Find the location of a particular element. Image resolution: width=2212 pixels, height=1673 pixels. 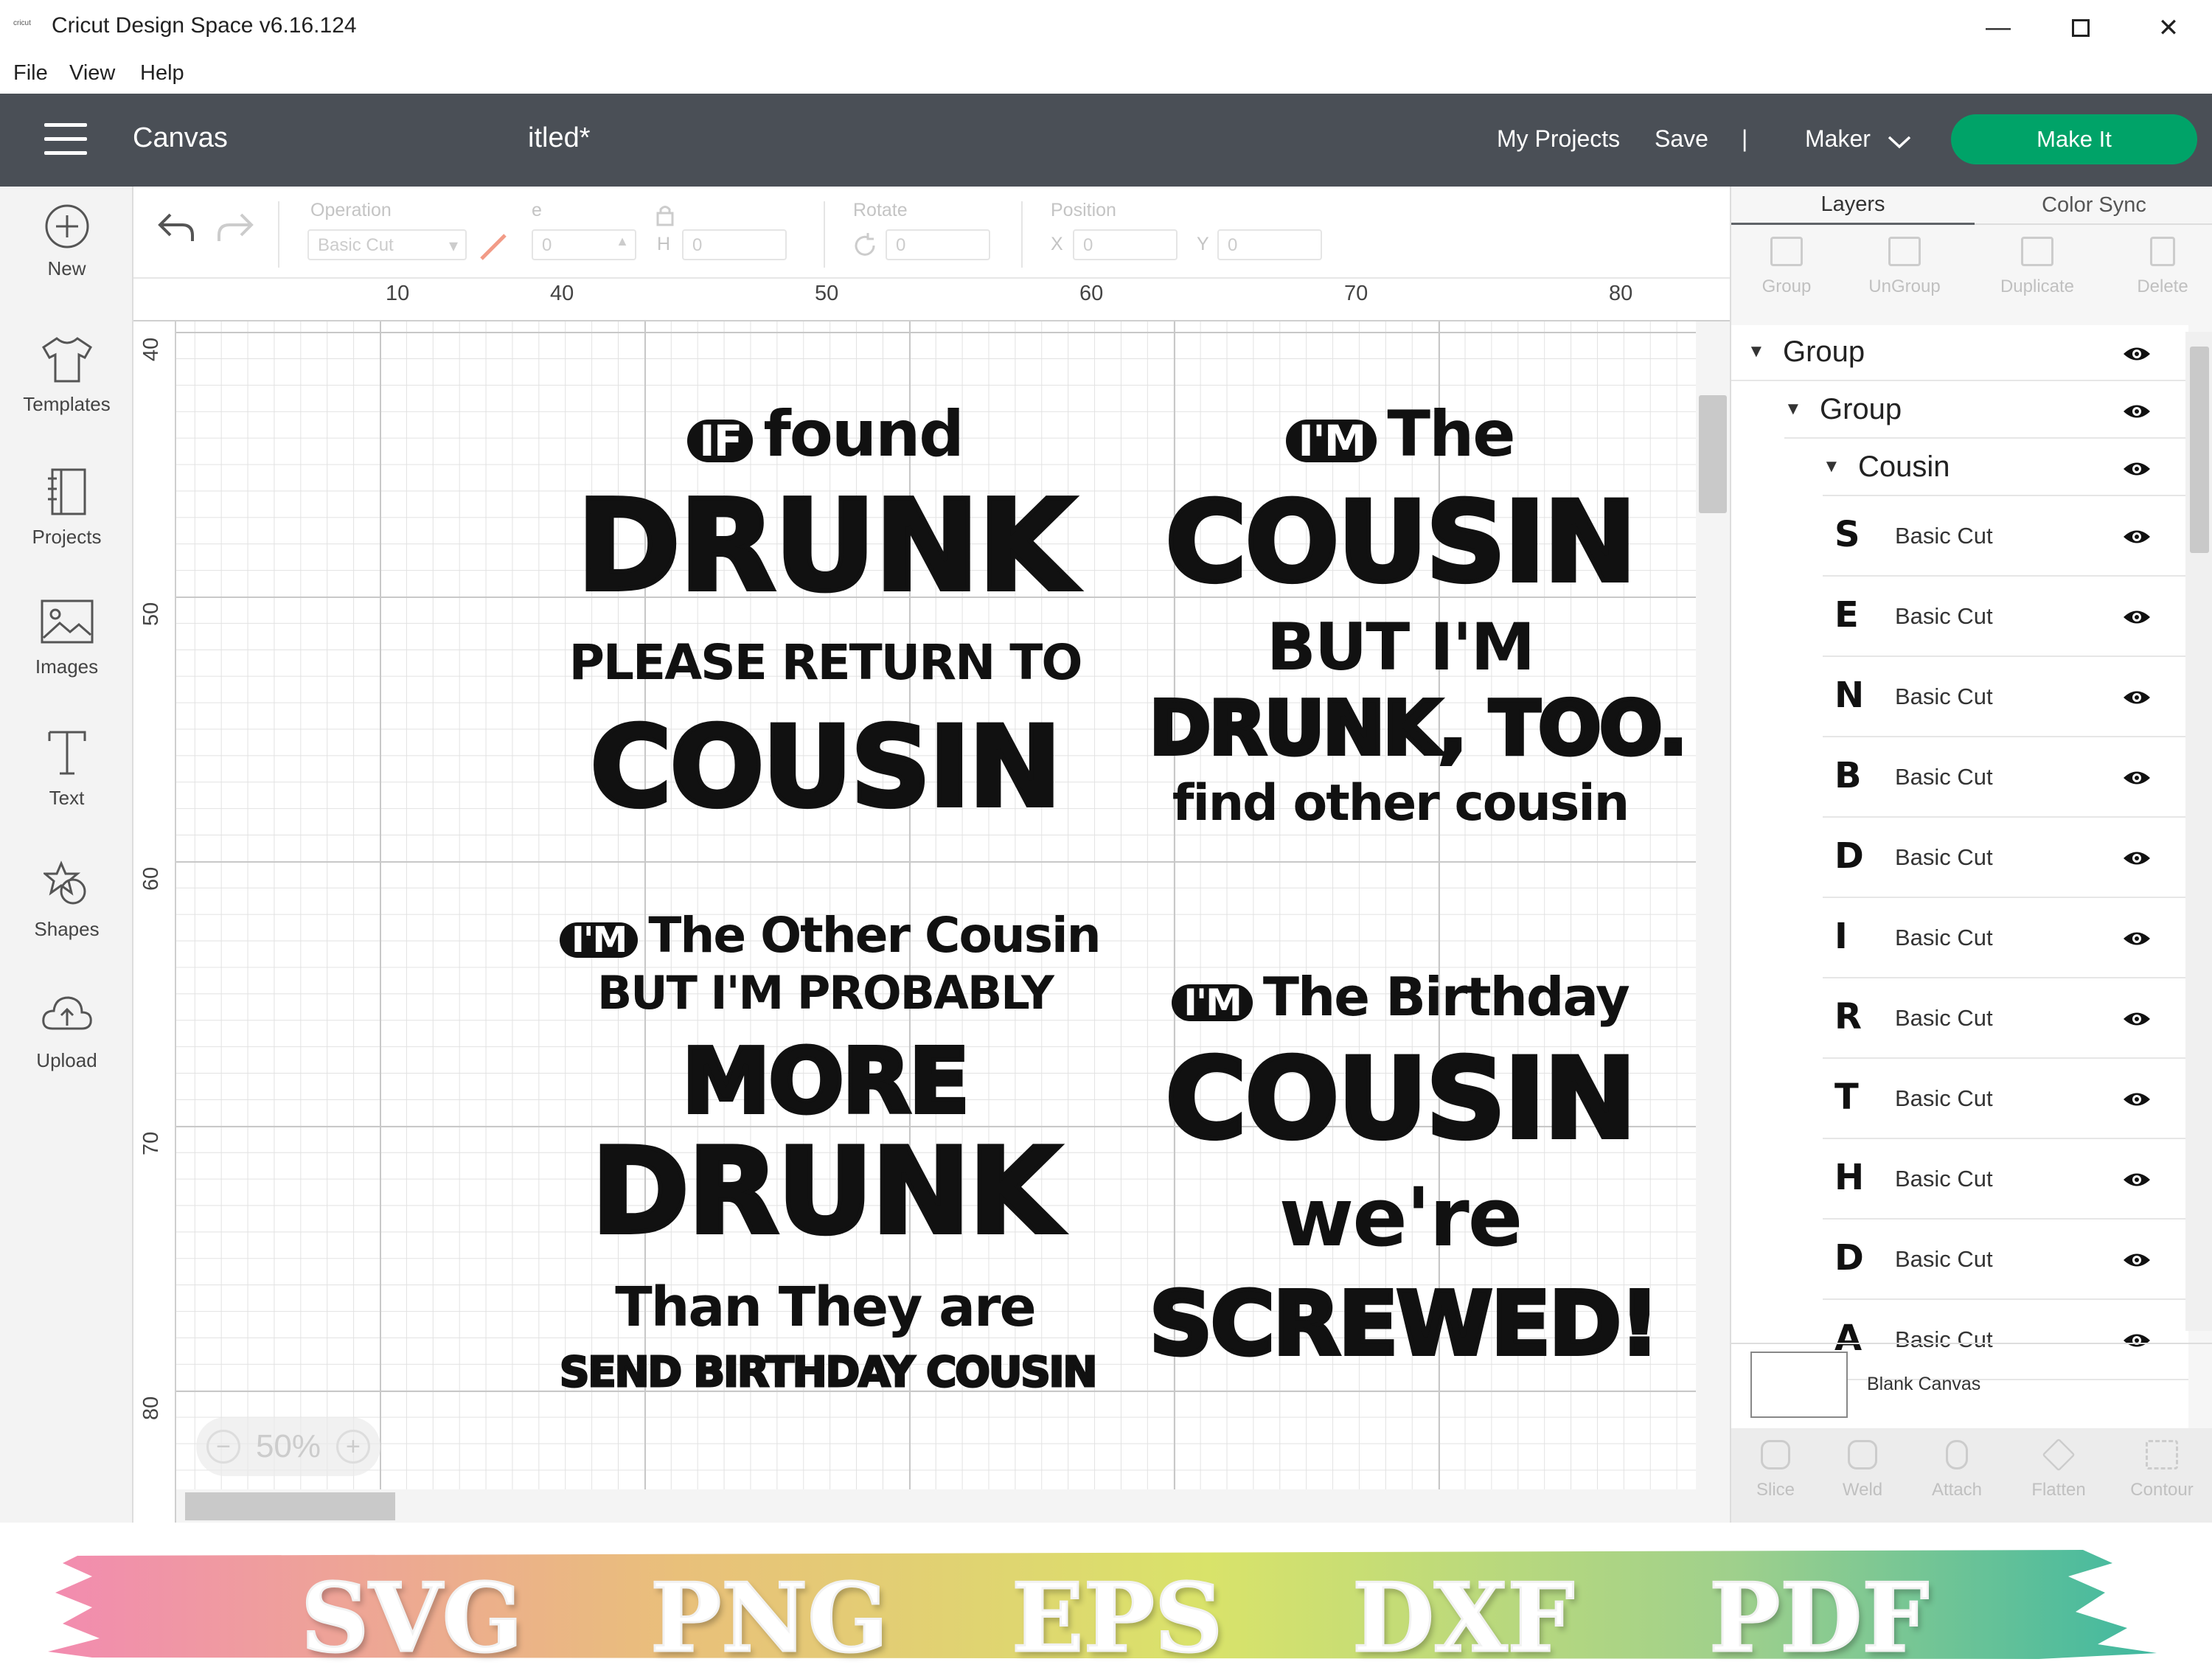

sidebar-item-projects: Projects is located at coordinates (66, 508).